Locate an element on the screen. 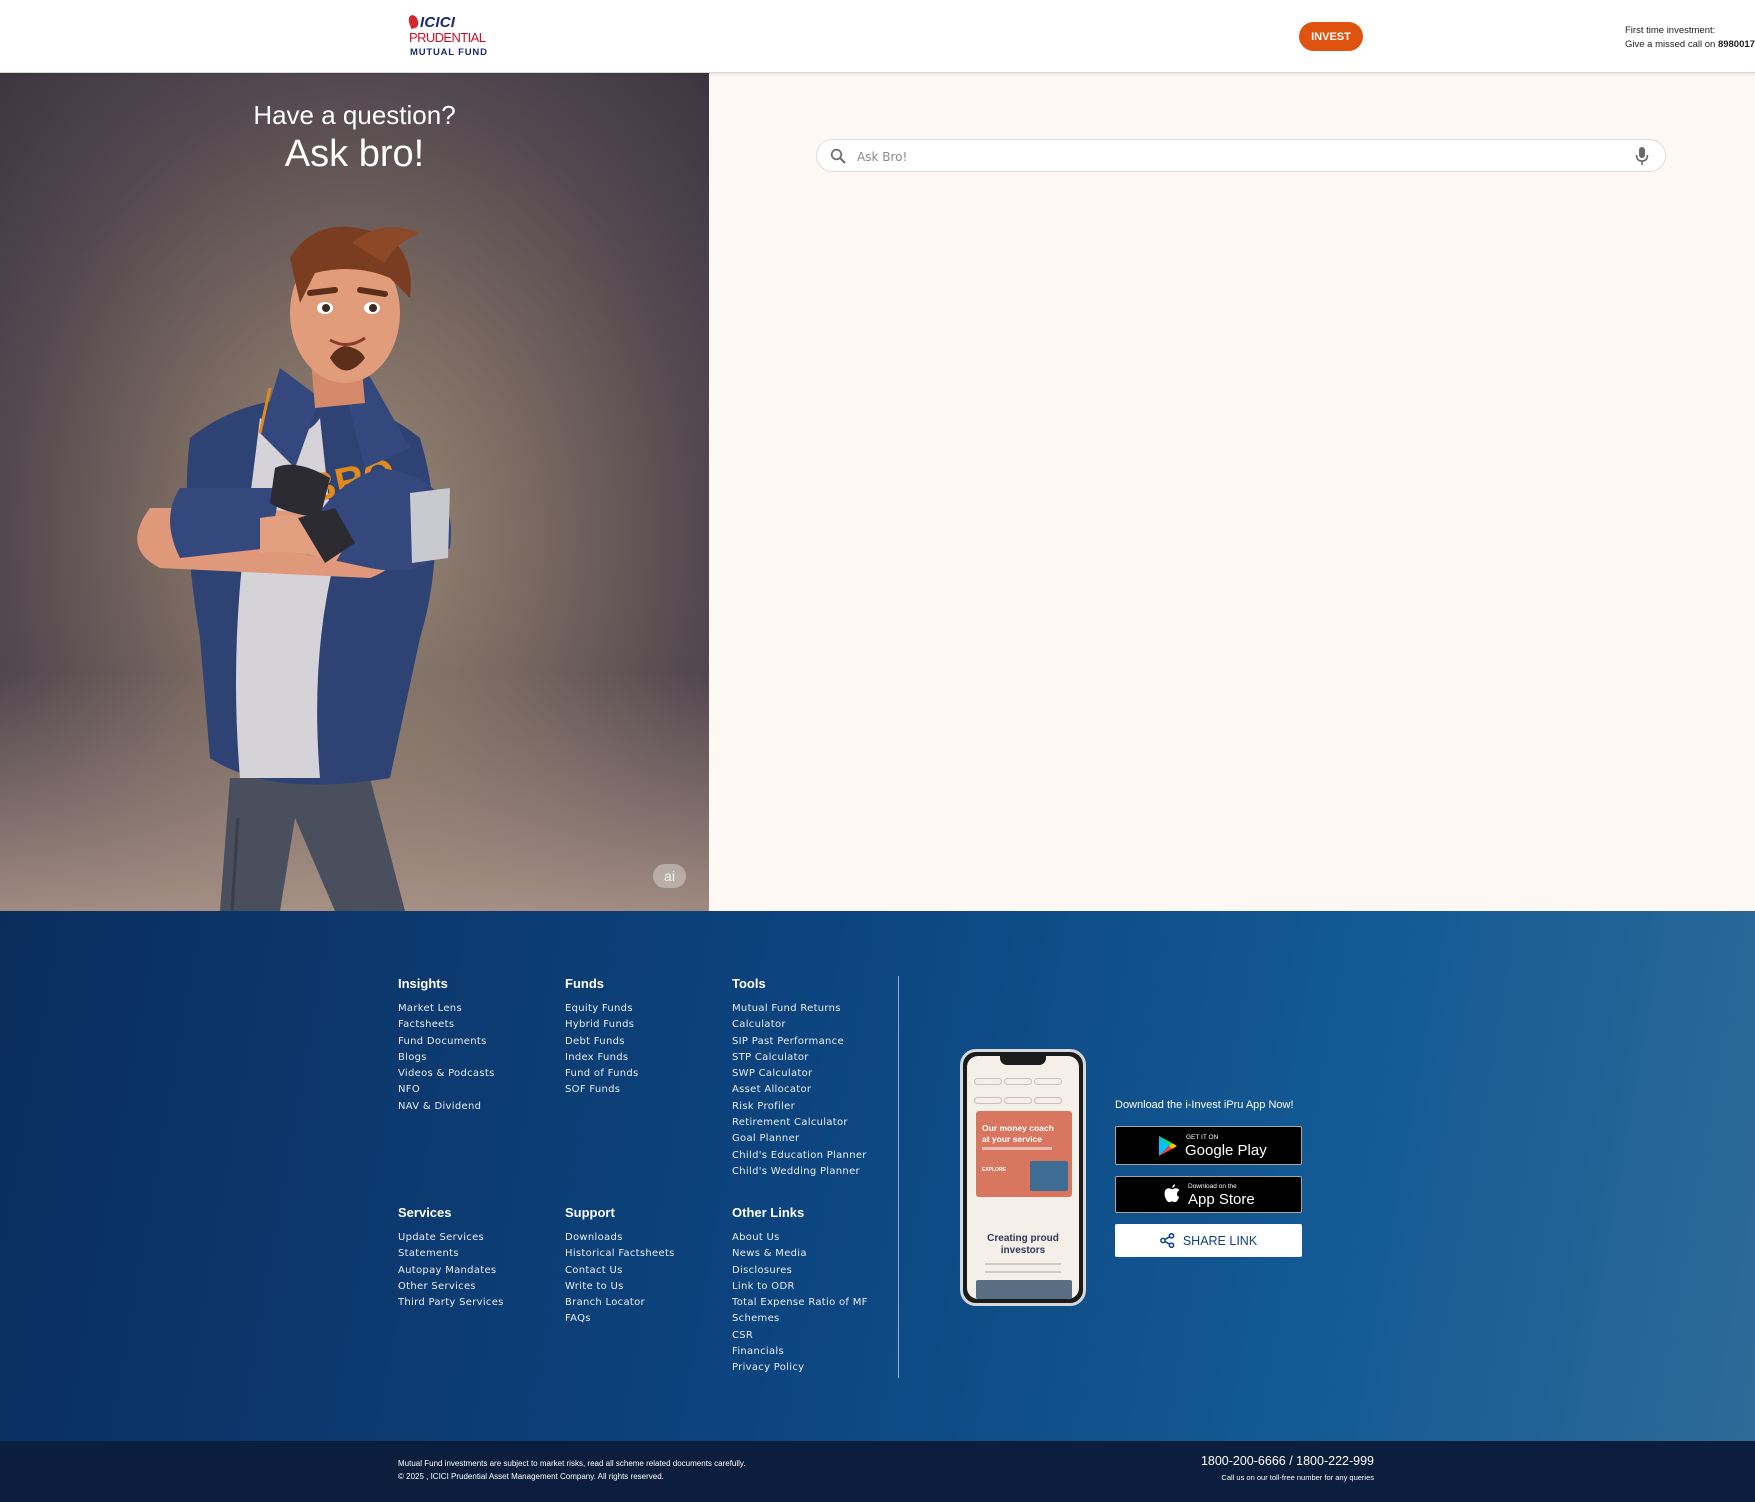 This screenshot has width=1755, height=1502. toll-free-numbers: 1800-200-6666 / 1800-222-999 is located at coordinates (1280, 1461).